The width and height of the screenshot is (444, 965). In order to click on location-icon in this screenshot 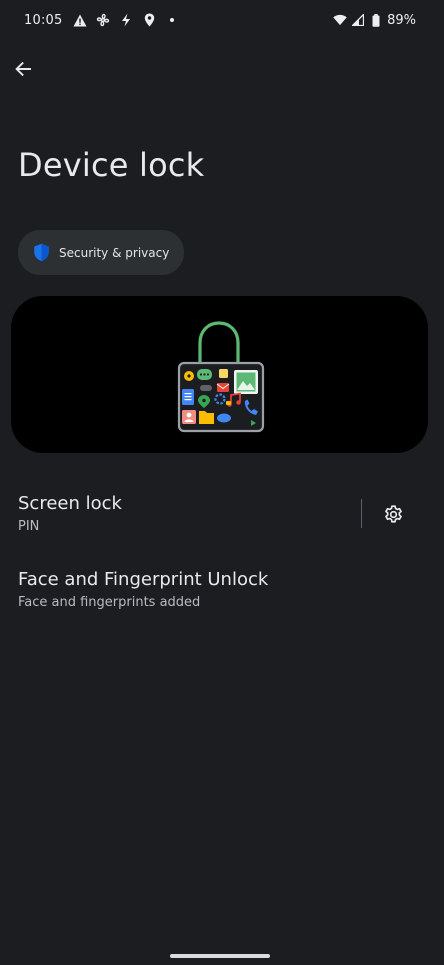, I will do `click(149, 20)`.